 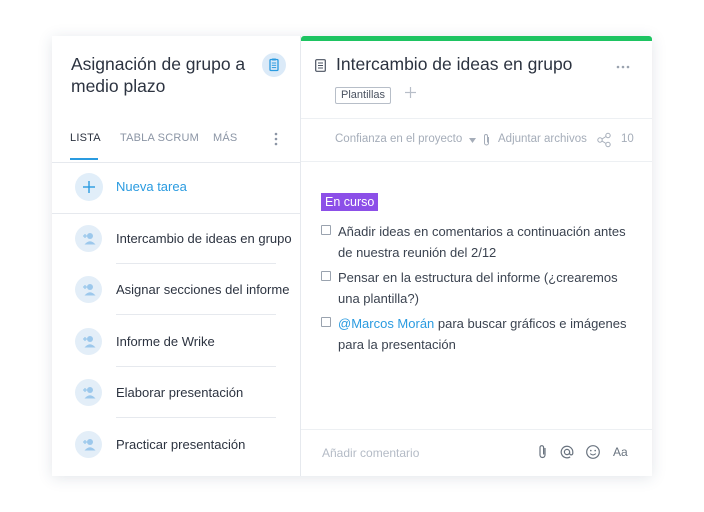 I want to click on view-tabs: LISTA TABLA SCRUM MÁS, so click(x=176, y=144).